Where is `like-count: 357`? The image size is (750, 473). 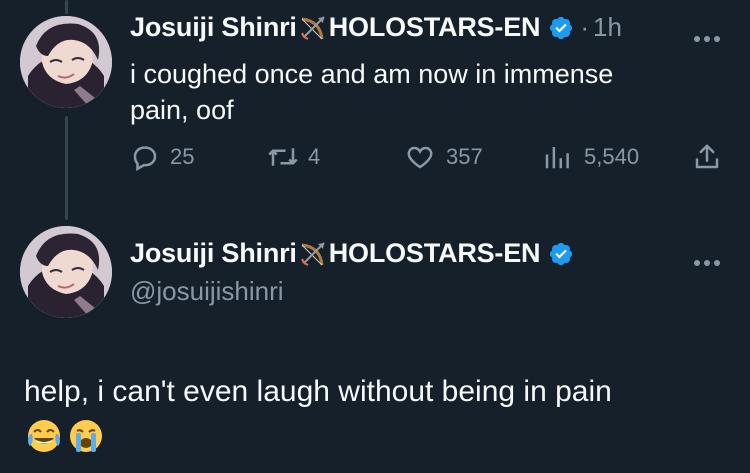 like-count: 357 is located at coordinates (464, 156).